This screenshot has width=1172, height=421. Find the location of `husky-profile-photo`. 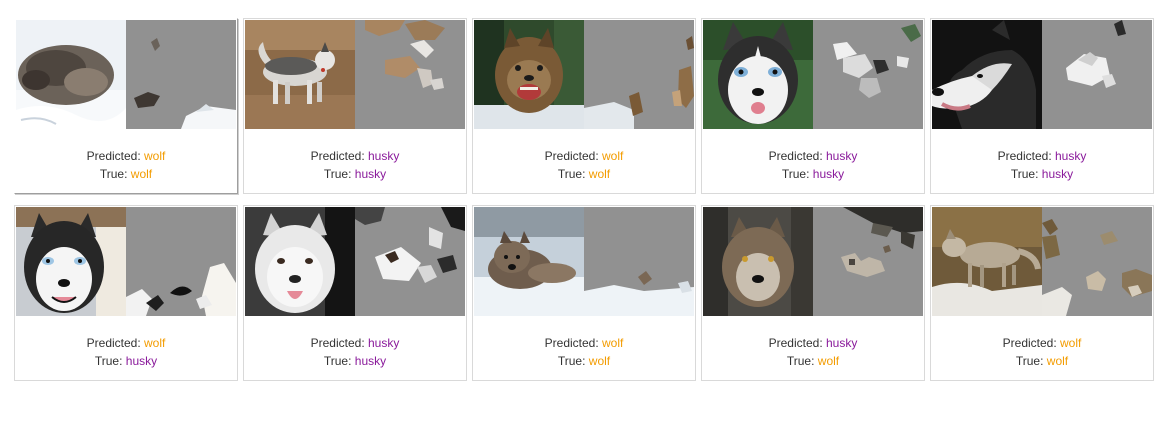

husky-profile-photo is located at coordinates (987, 74).